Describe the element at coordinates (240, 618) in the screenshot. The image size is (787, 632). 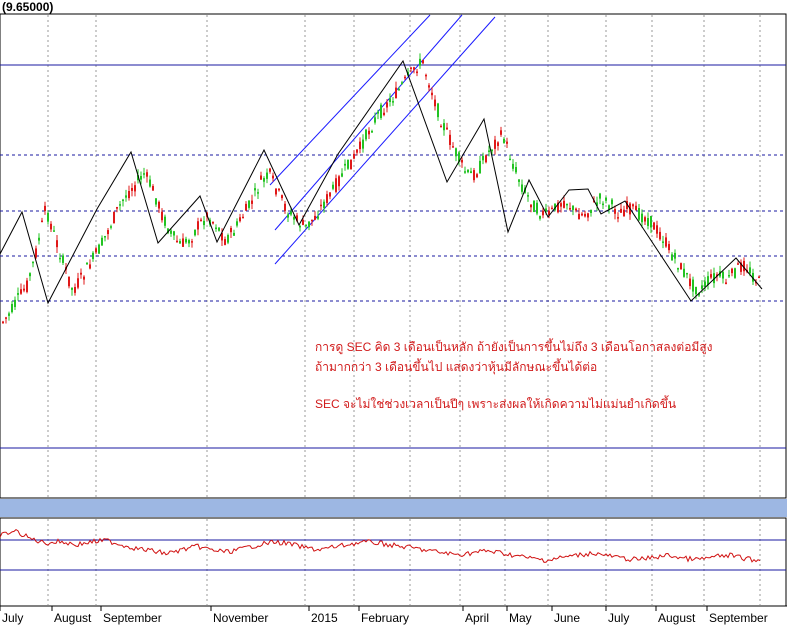
I see `x-tick-label: November` at that location.